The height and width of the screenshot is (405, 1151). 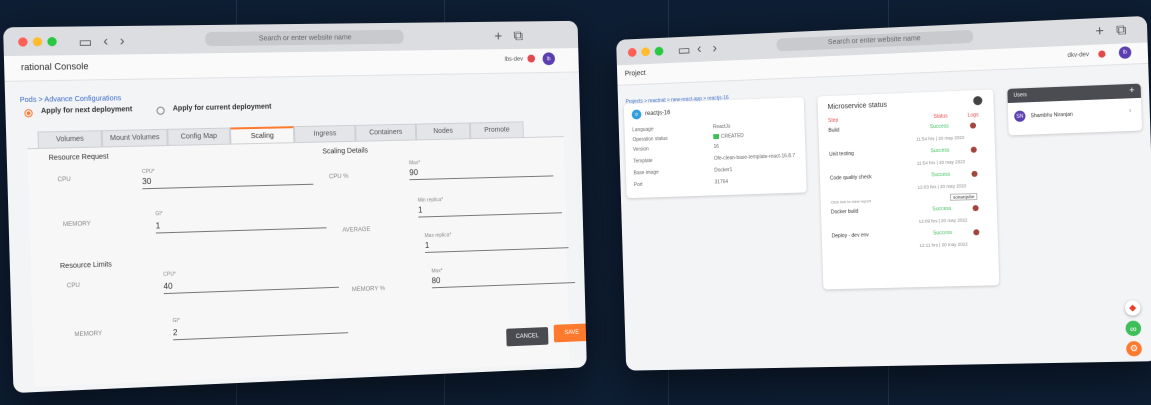 I want to click on breadcrumb-text: Pods > Advance Configurations, so click(x=71, y=99).